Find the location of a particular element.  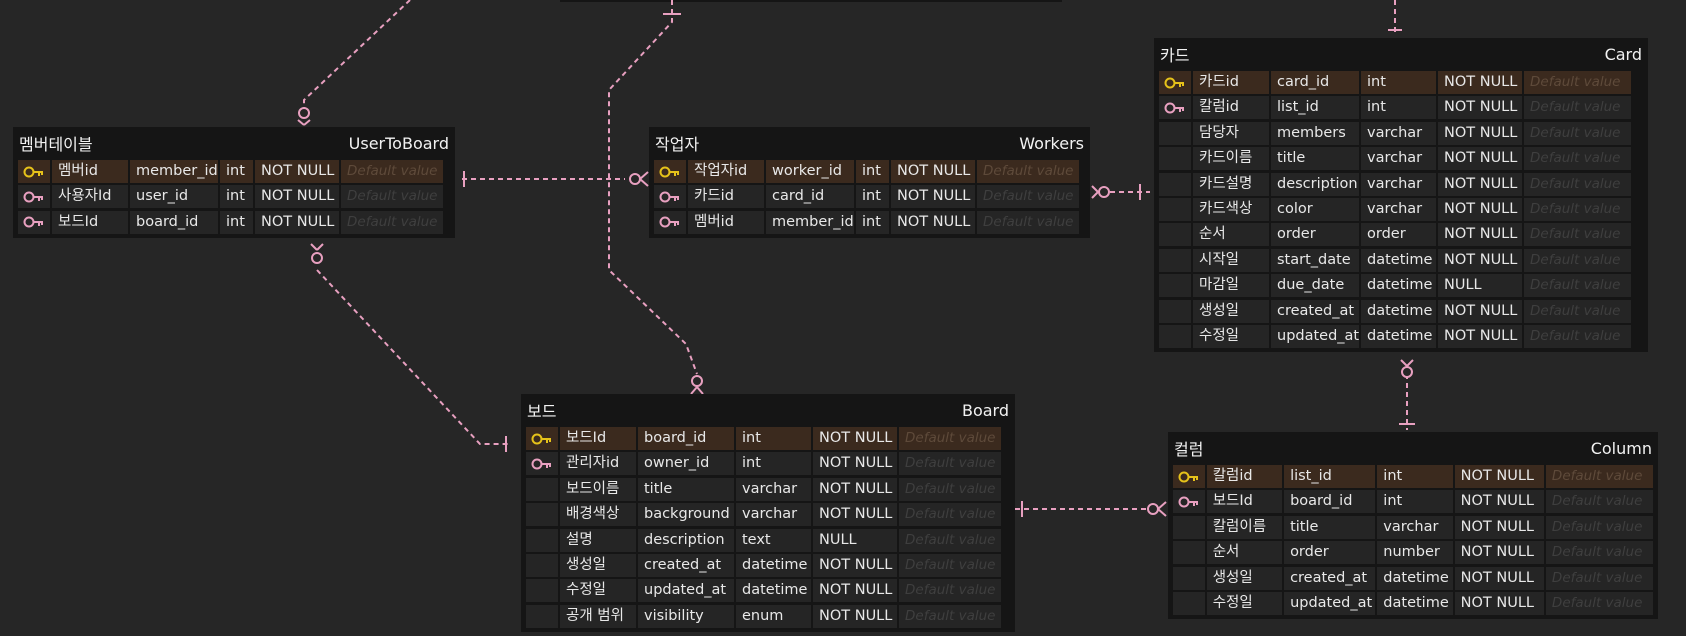

column-physical-name: user_id is located at coordinates (174, 197).